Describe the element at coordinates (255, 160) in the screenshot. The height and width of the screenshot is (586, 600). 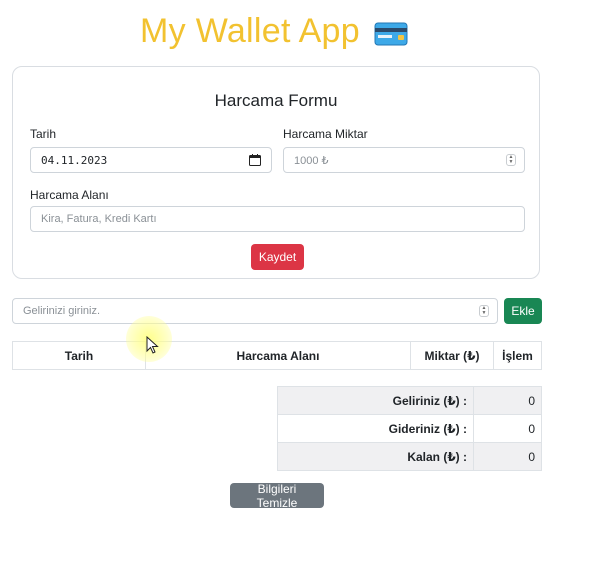
I see `calendar-icon` at that location.